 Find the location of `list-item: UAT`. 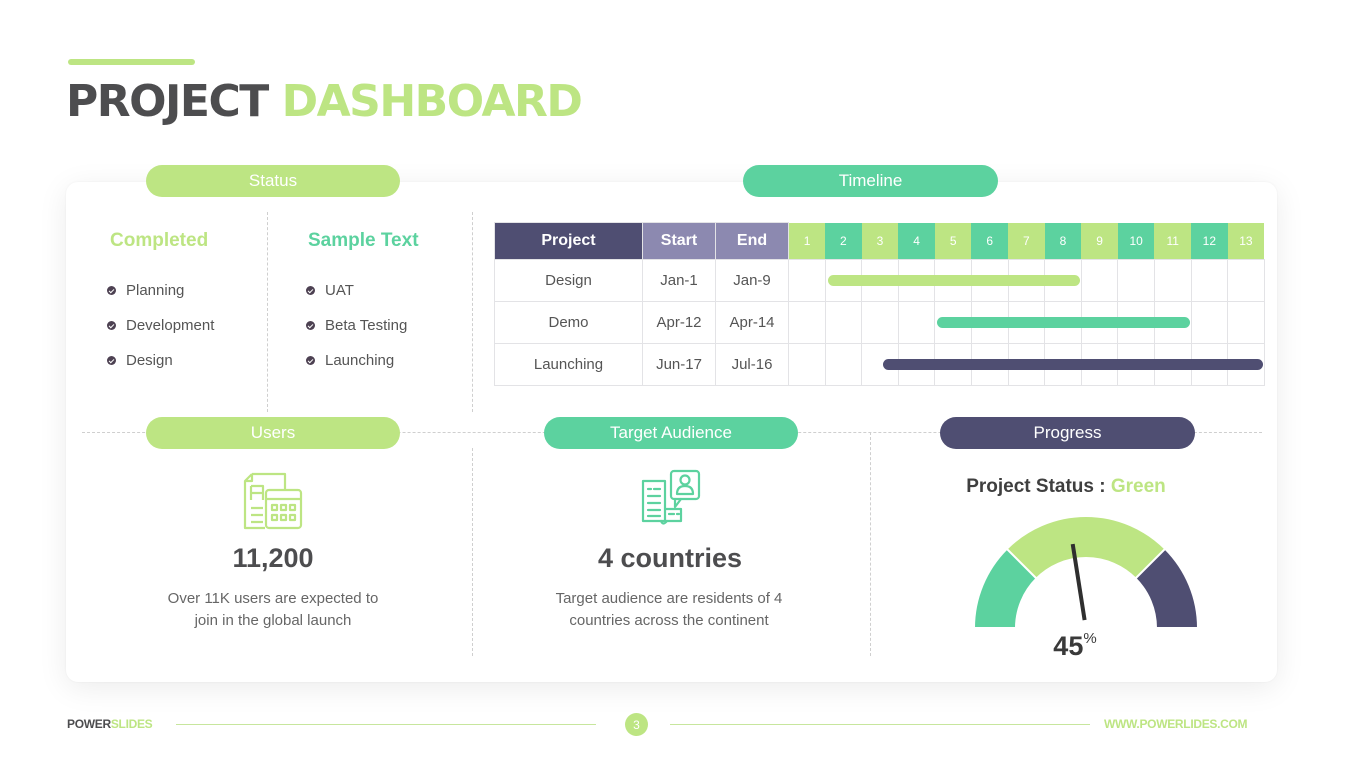

list-item: UAT is located at coordinates (356, 290).